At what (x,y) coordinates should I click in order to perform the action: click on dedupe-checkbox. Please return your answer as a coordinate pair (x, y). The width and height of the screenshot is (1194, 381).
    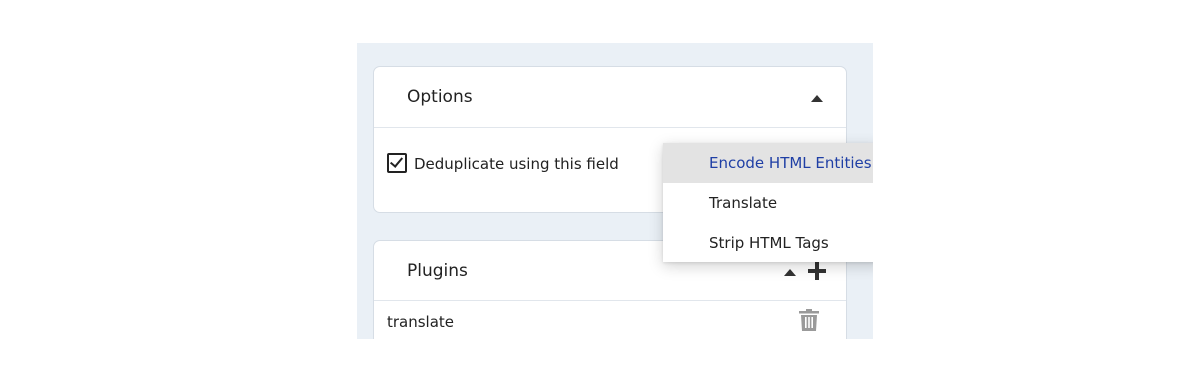
    Looking at the image, I should click on (397, 163).